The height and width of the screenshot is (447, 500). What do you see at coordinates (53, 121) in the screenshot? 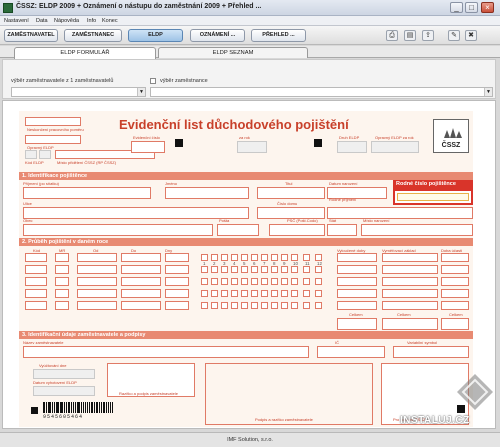
I see `employment-end-field` at bounding box center [53, 121].